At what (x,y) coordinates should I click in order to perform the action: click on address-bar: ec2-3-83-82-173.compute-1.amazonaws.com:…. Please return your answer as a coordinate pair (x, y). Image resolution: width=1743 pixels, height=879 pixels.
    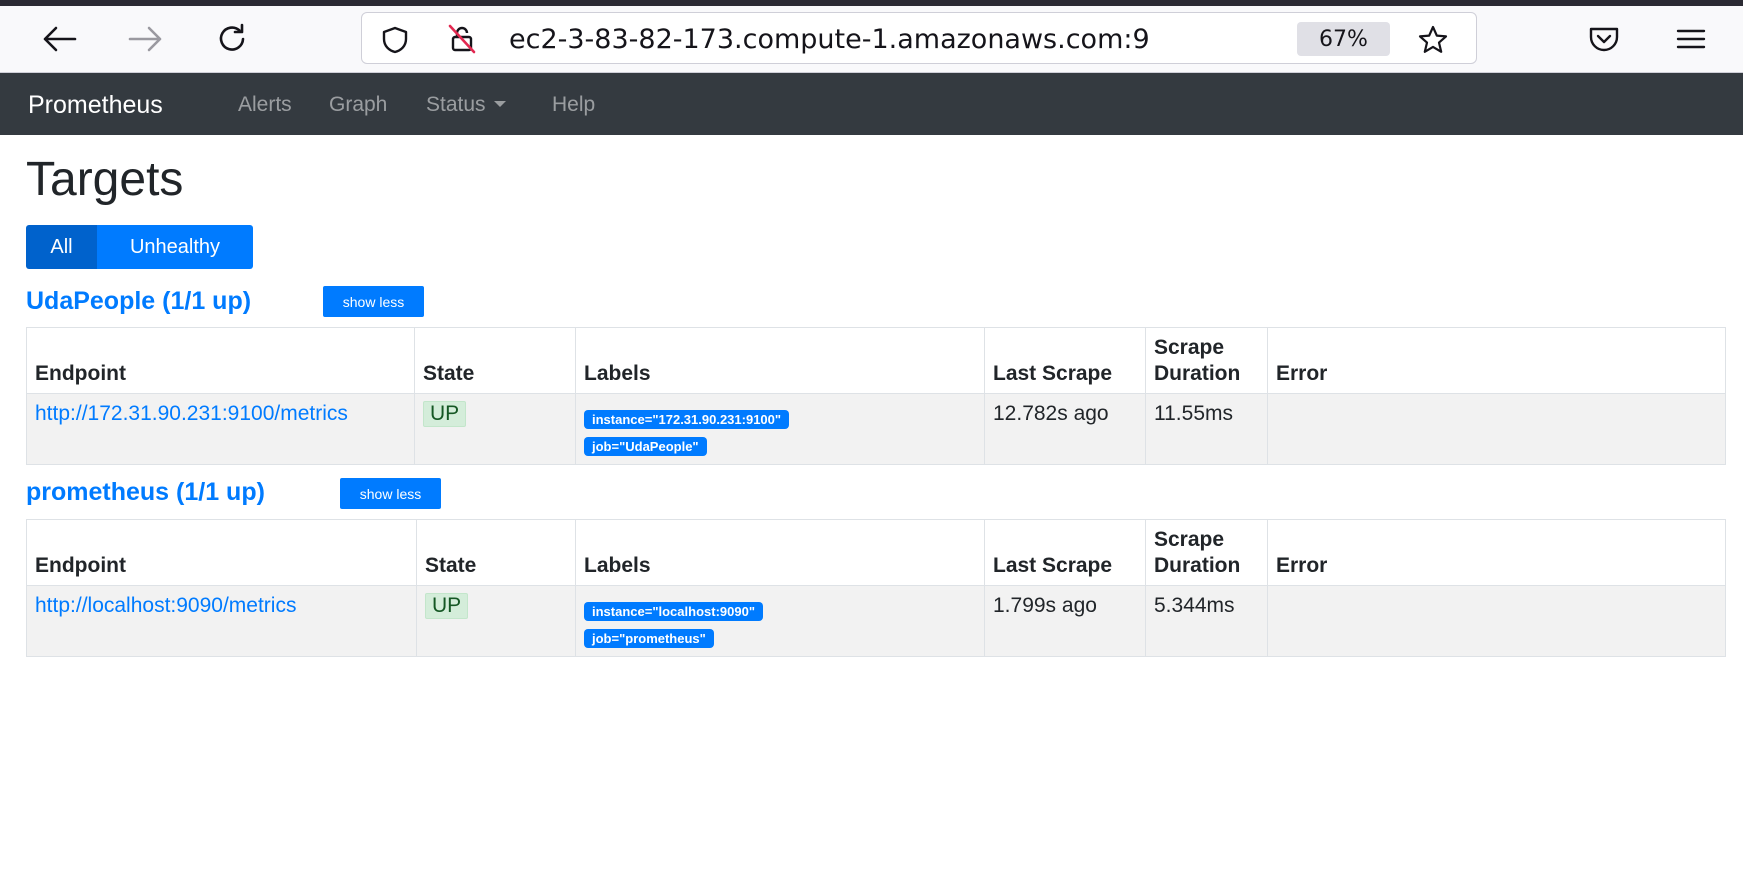
    Looking at the image, I should click on (919, 38).